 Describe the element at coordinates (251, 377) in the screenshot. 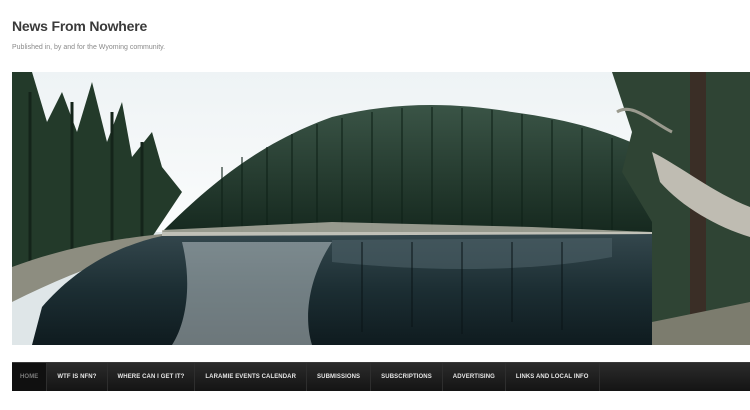

I see `nav-item-laramie-events-calendar: Laramie Events Calendar` at that location.